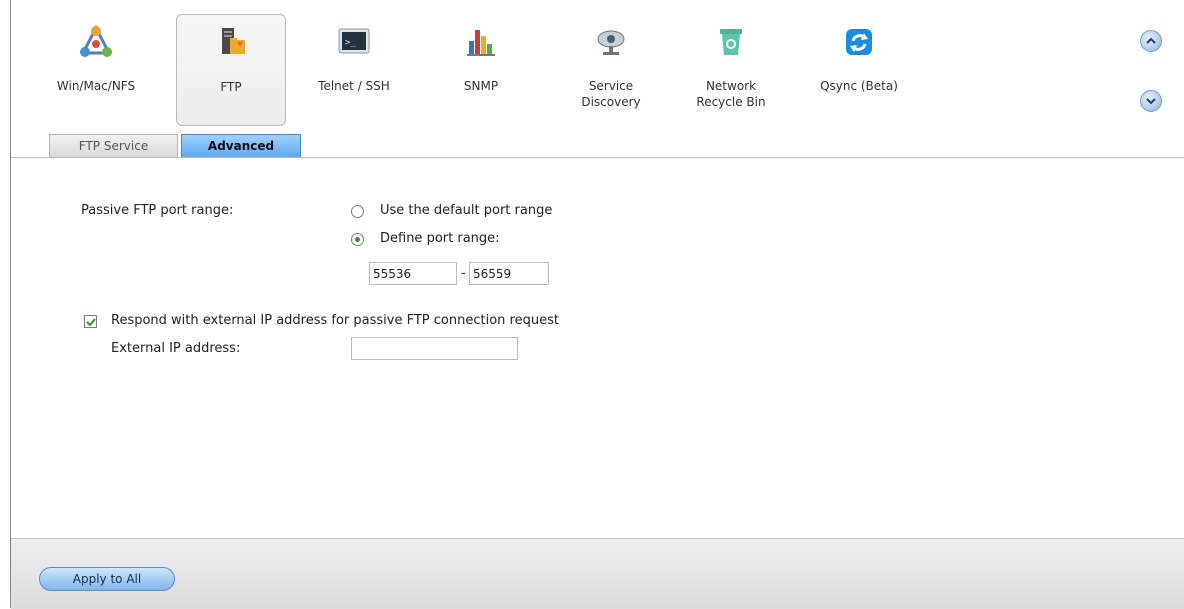  I want to click on toolbar-item-label: Service Discovery, so click(611, 94).